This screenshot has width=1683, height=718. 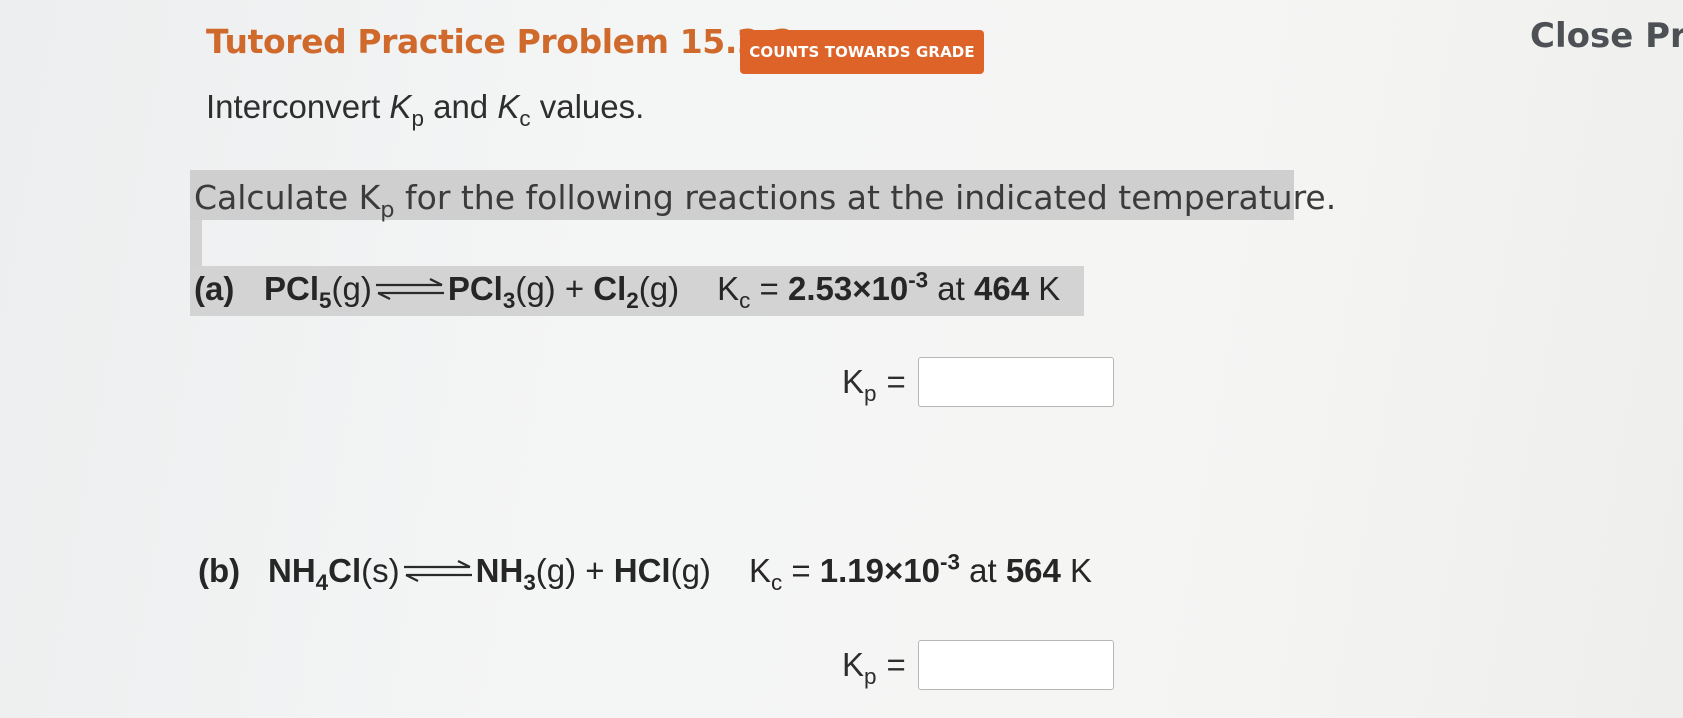 I want to click on part-b-kc-symbol: K, so click(x=759, y=570).